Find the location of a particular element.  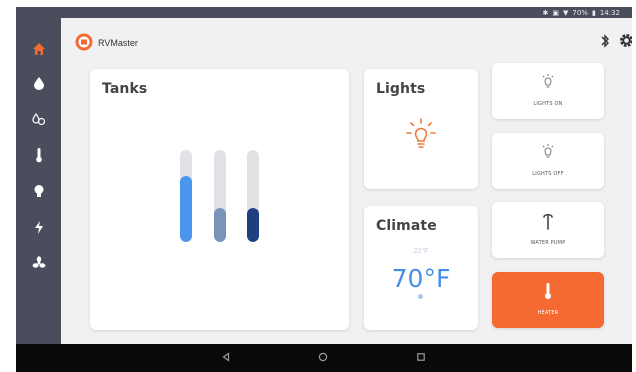

back-icon is located at coordinates (226, 357).